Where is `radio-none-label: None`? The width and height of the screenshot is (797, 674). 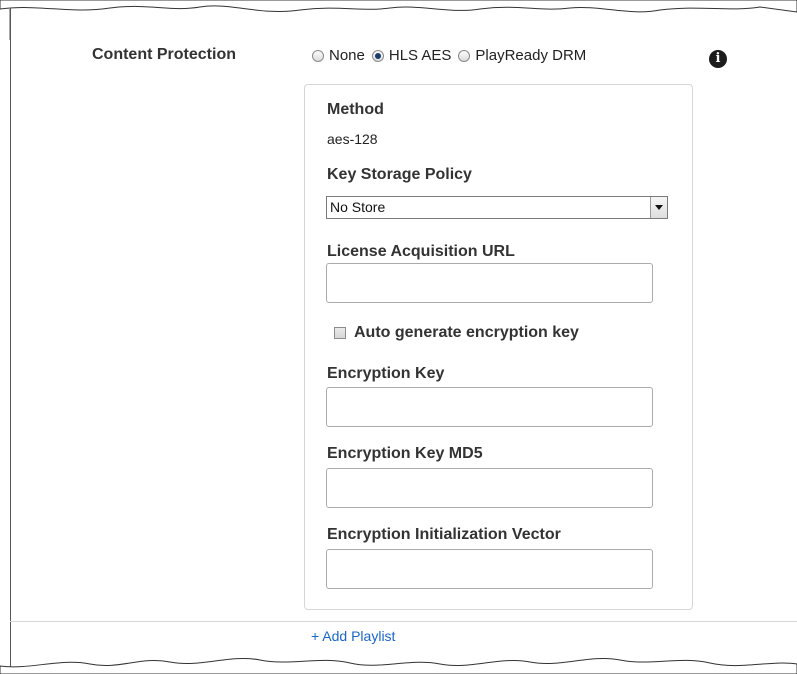
radio-none-label: None is located at coordinates (347, 55).